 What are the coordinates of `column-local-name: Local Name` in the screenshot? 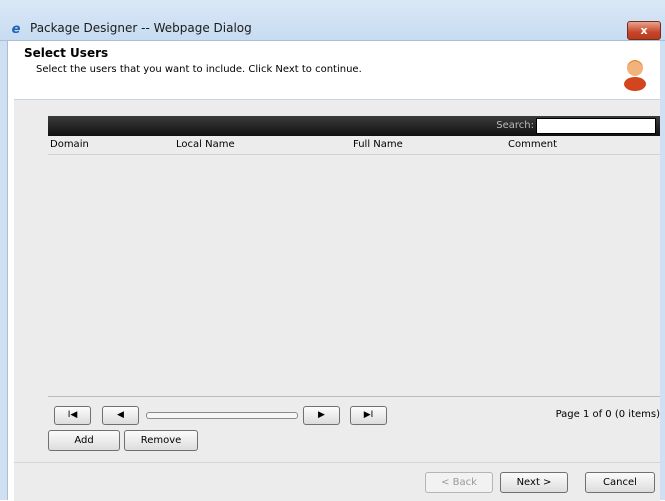 It's located at (205, 144).